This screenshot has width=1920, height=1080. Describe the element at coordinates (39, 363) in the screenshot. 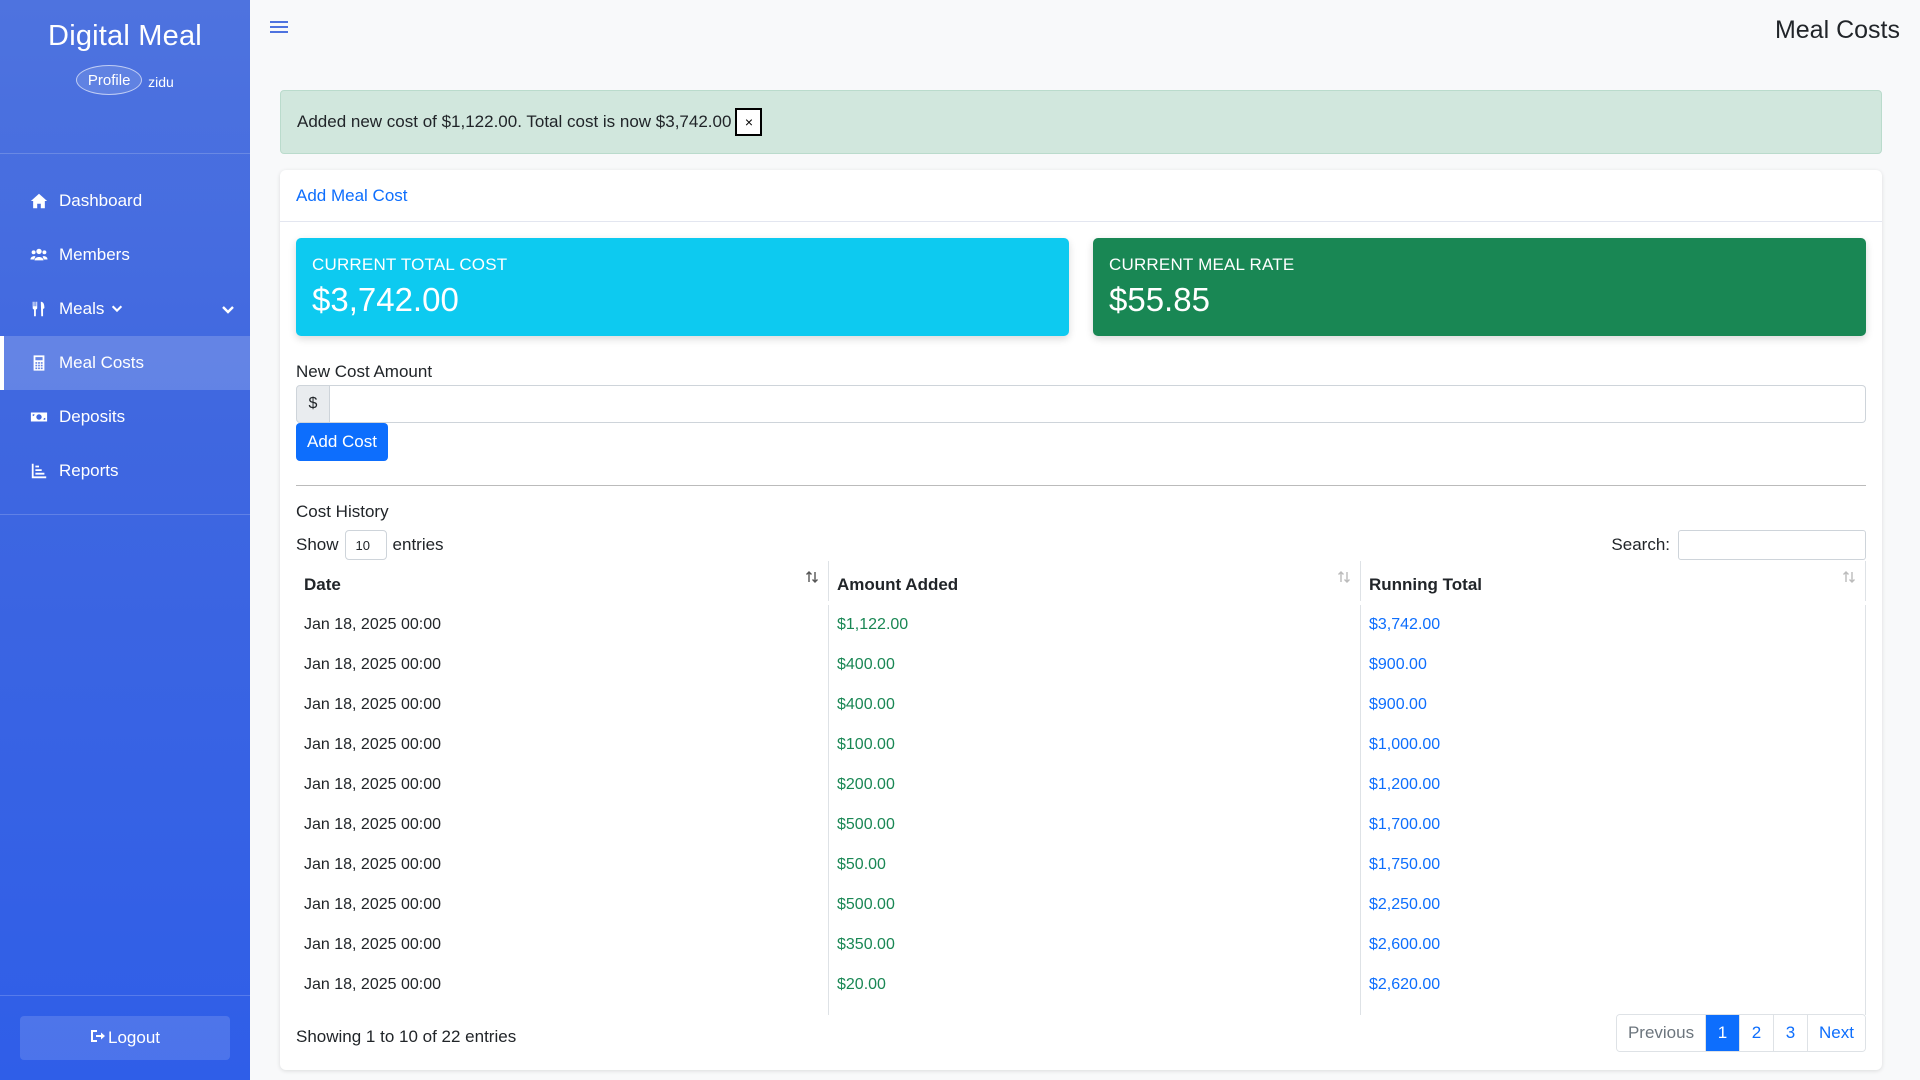

I see `calculator-icon` at that location.